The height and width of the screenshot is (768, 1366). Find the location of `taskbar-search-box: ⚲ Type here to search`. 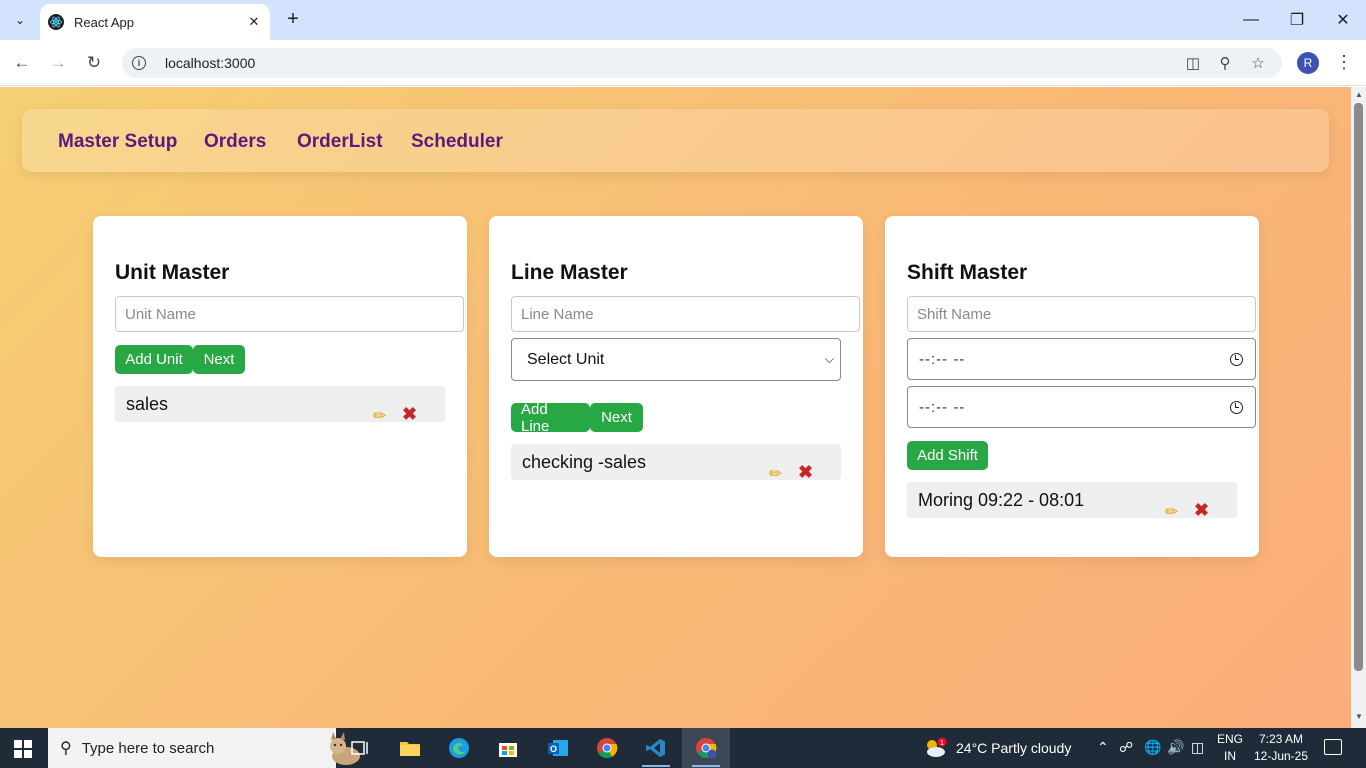

taskbar-search-box: ⚲ Type here to search is located at coordinates (204, 748).